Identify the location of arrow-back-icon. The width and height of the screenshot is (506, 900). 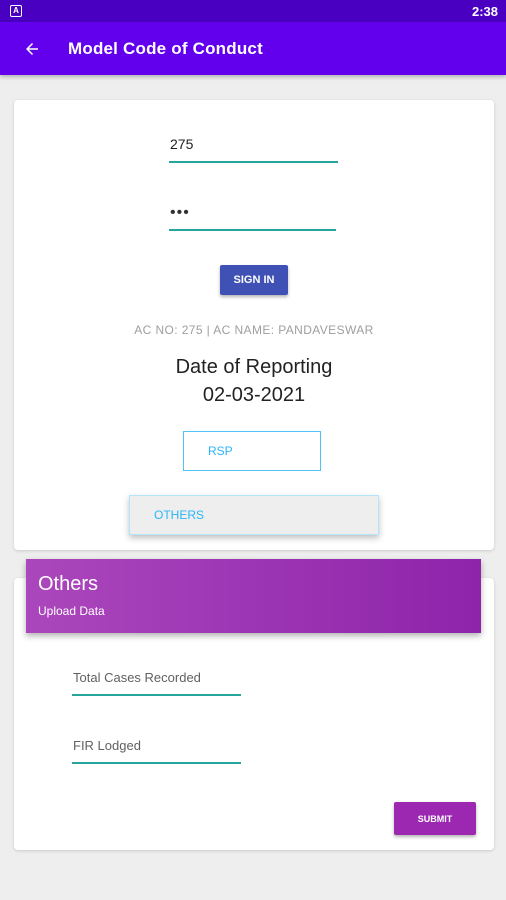
(32, 48).